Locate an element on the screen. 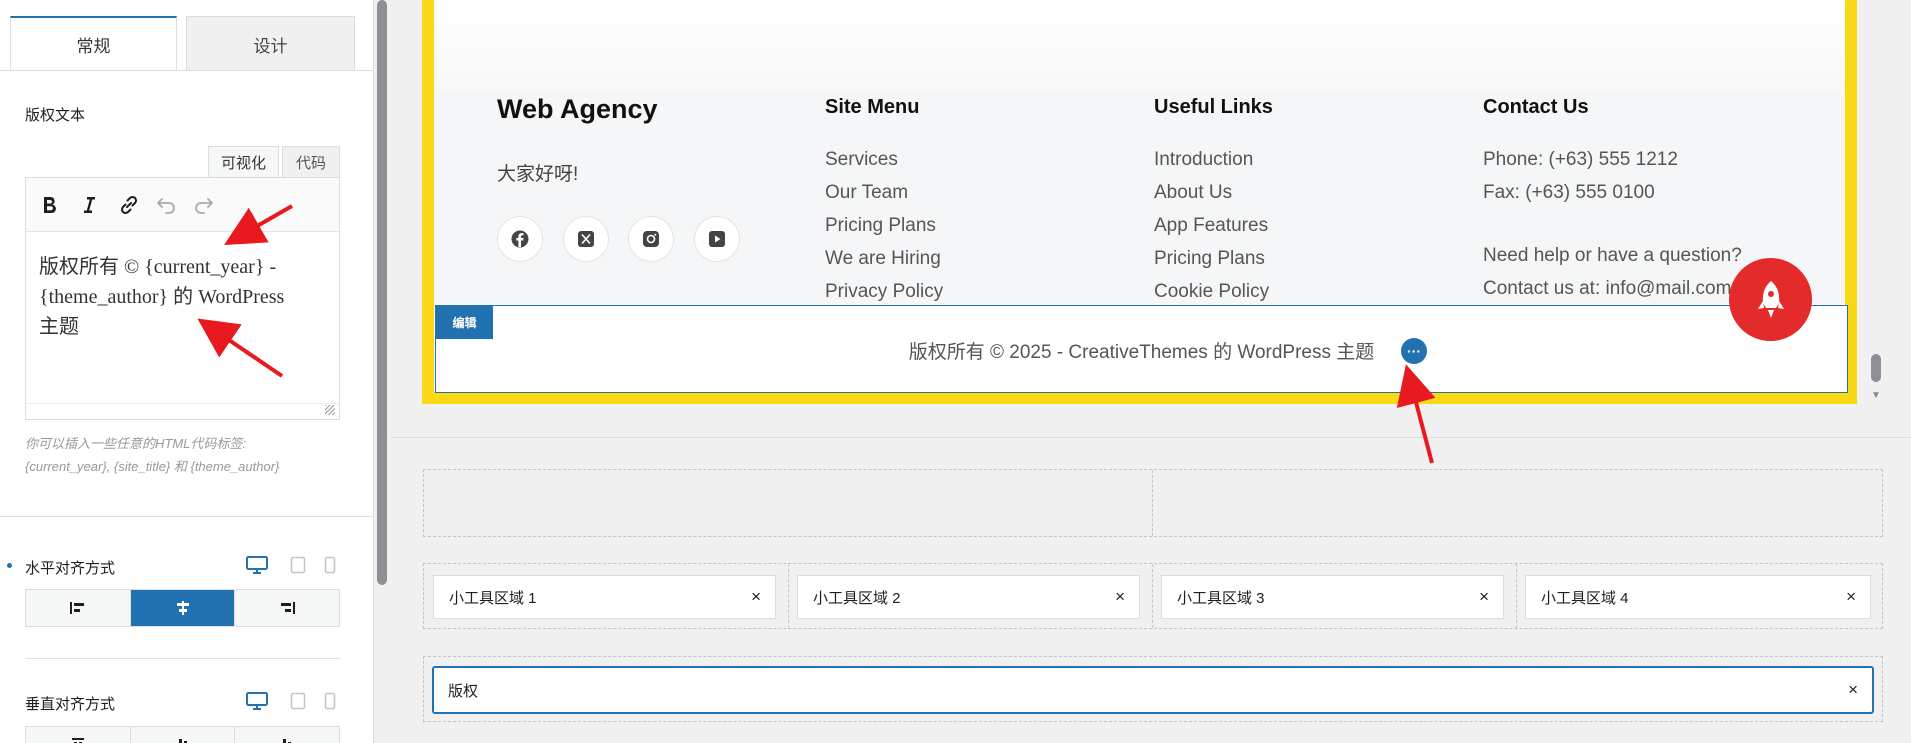  hint-line: 你可以插入一些任意的HTML代码标签: is located at coordinates (136, 443).